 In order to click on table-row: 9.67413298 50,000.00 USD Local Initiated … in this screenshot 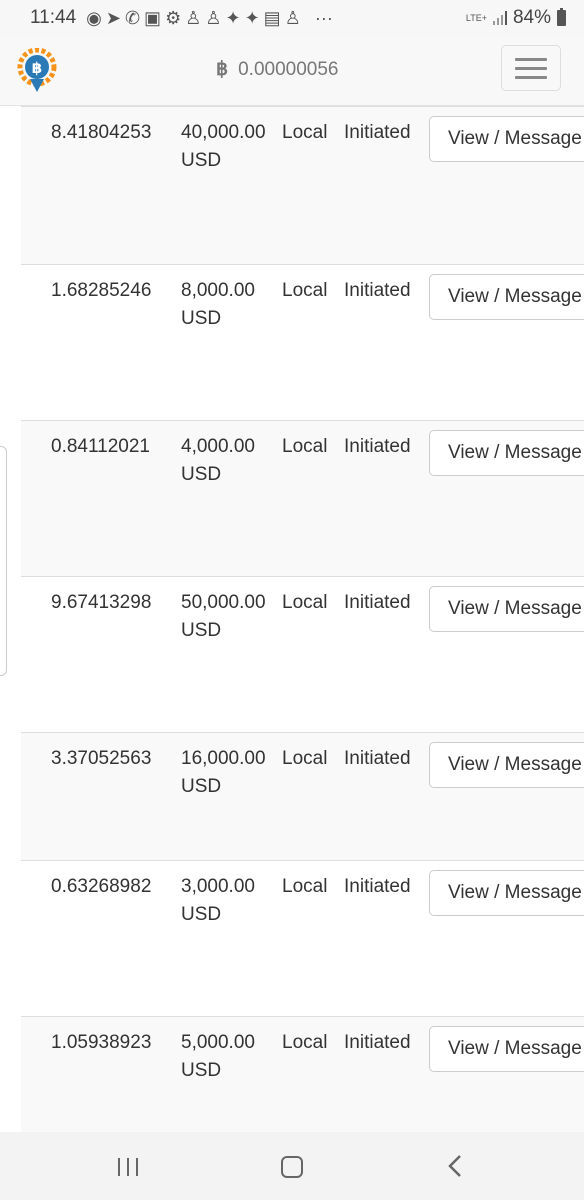, I will do `click(302, 654)`.